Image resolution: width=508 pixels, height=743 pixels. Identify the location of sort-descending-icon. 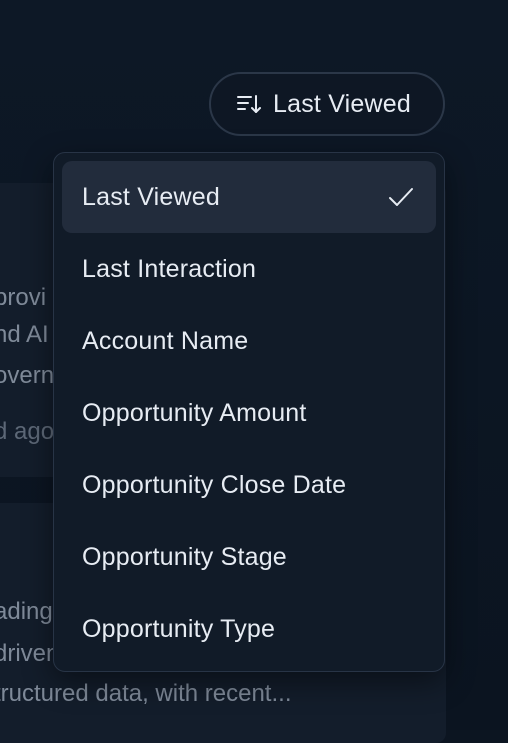
(249, 104).